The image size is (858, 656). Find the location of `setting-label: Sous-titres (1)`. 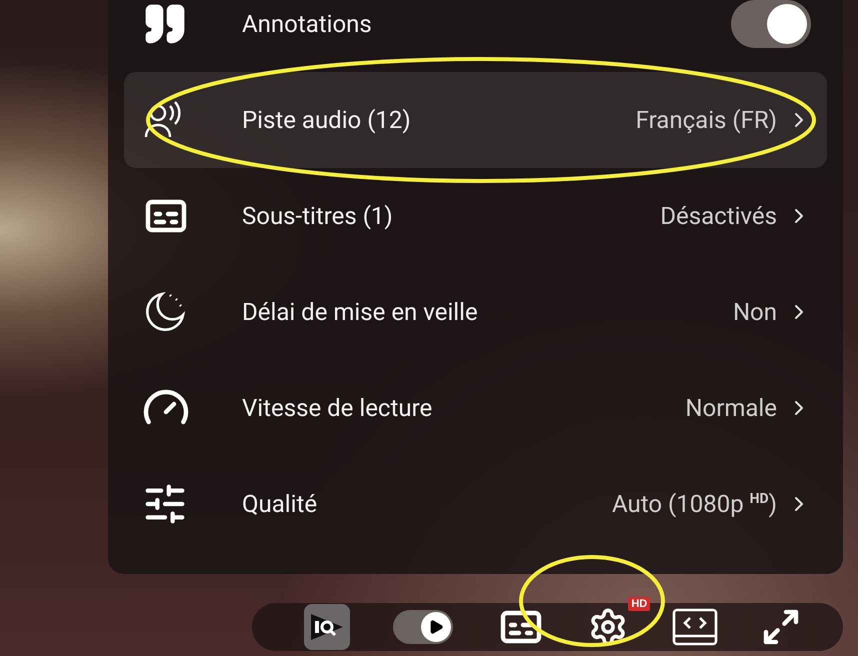

setting-label: Sous-titres (1) is located at coordinates (318, 216).